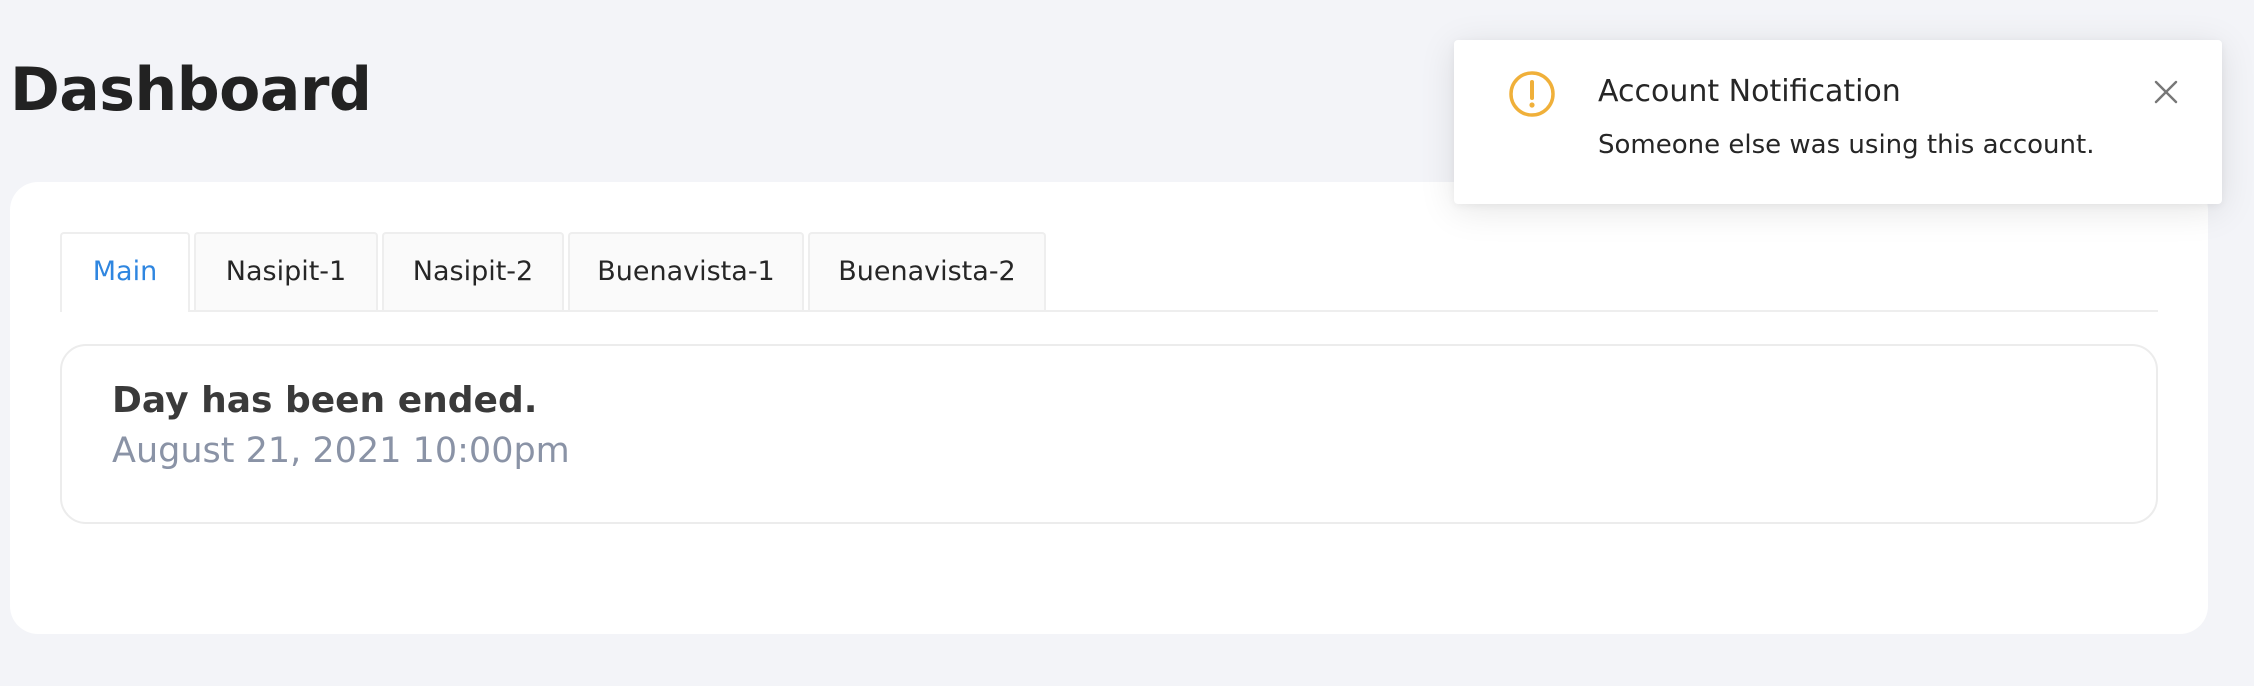 This screenshot has width=2254, height=686. I want to click on warning-icon, so click(1532, 94).